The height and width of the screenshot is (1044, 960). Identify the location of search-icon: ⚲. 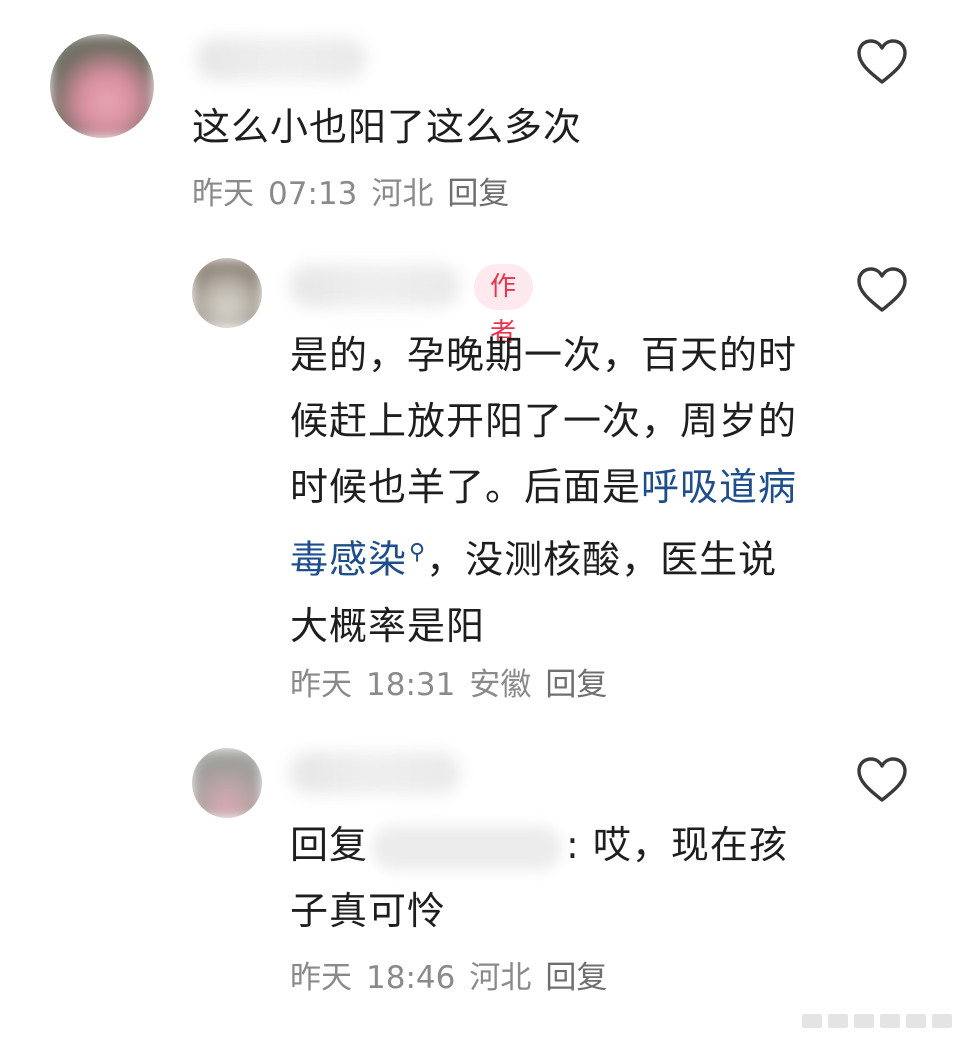
(418, 552).